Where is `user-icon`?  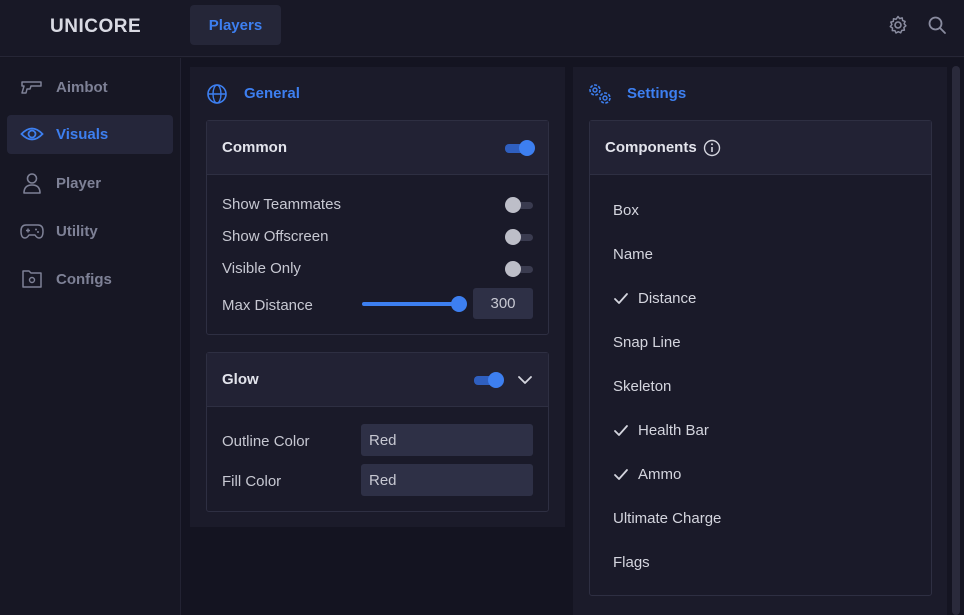
user-icon is located at coordinates (32, 183).